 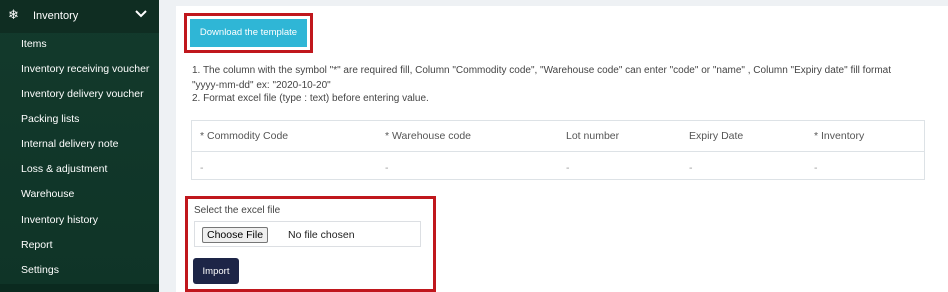 What do you see at coordinates (235, 235) in the screenshot?
I see `choose-file-button: Choose File` at bounding box center [235, 235].